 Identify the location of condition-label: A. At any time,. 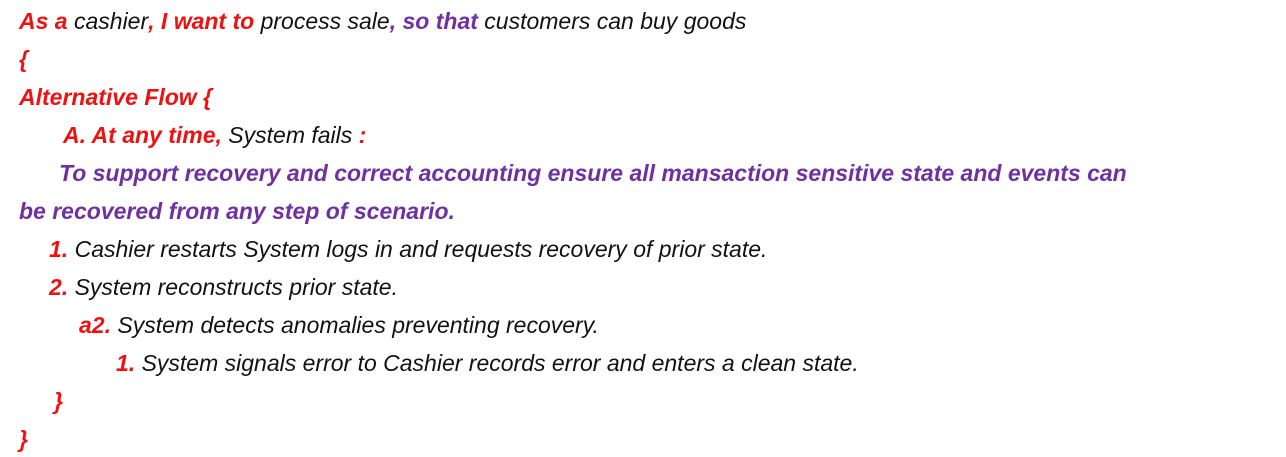
(142, 135).